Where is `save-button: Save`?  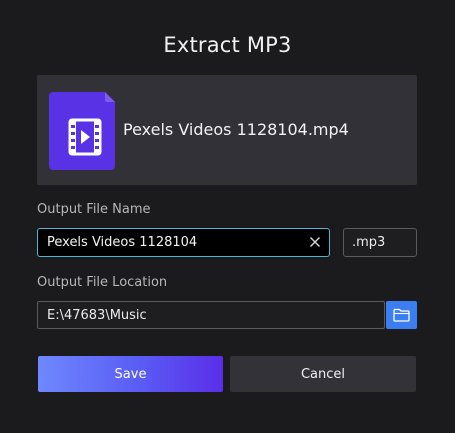 save-button: Save is located at coordinates (130, 374).